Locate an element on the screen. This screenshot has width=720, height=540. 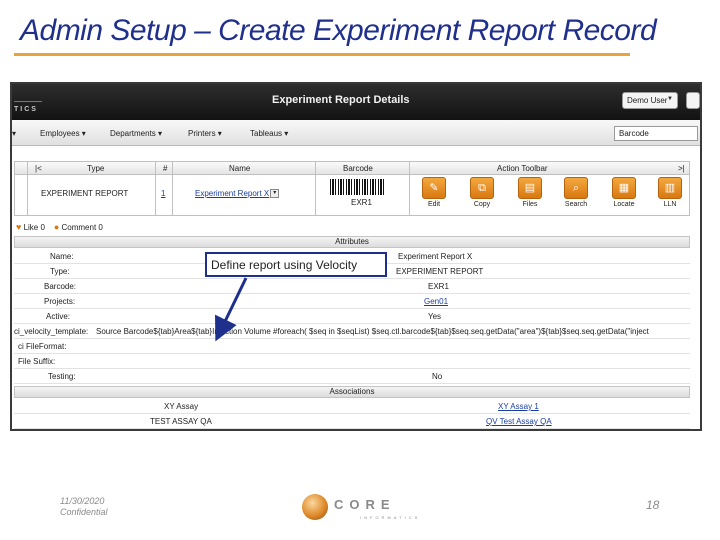
core-informatics-logo: CORE INFORMATICS is located at coordinates (367, 510).